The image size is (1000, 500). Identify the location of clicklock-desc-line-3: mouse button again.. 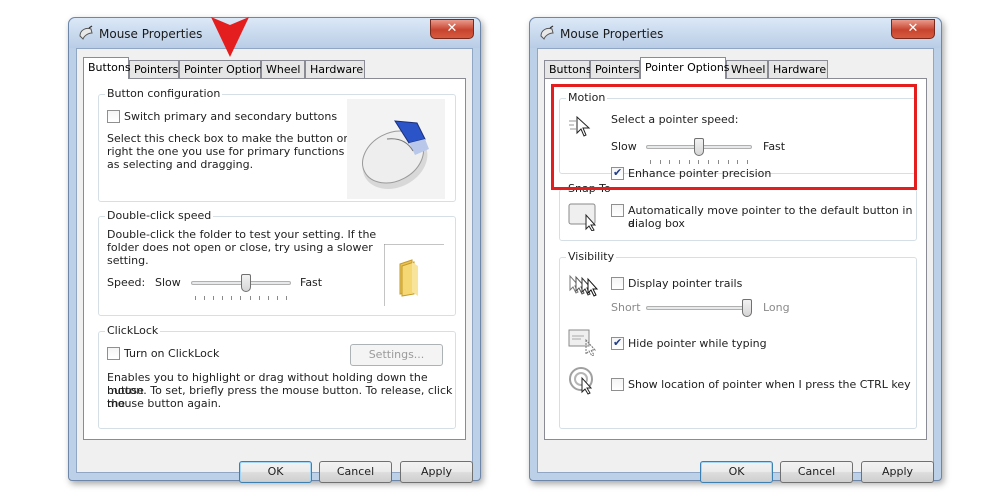
(164, 403).